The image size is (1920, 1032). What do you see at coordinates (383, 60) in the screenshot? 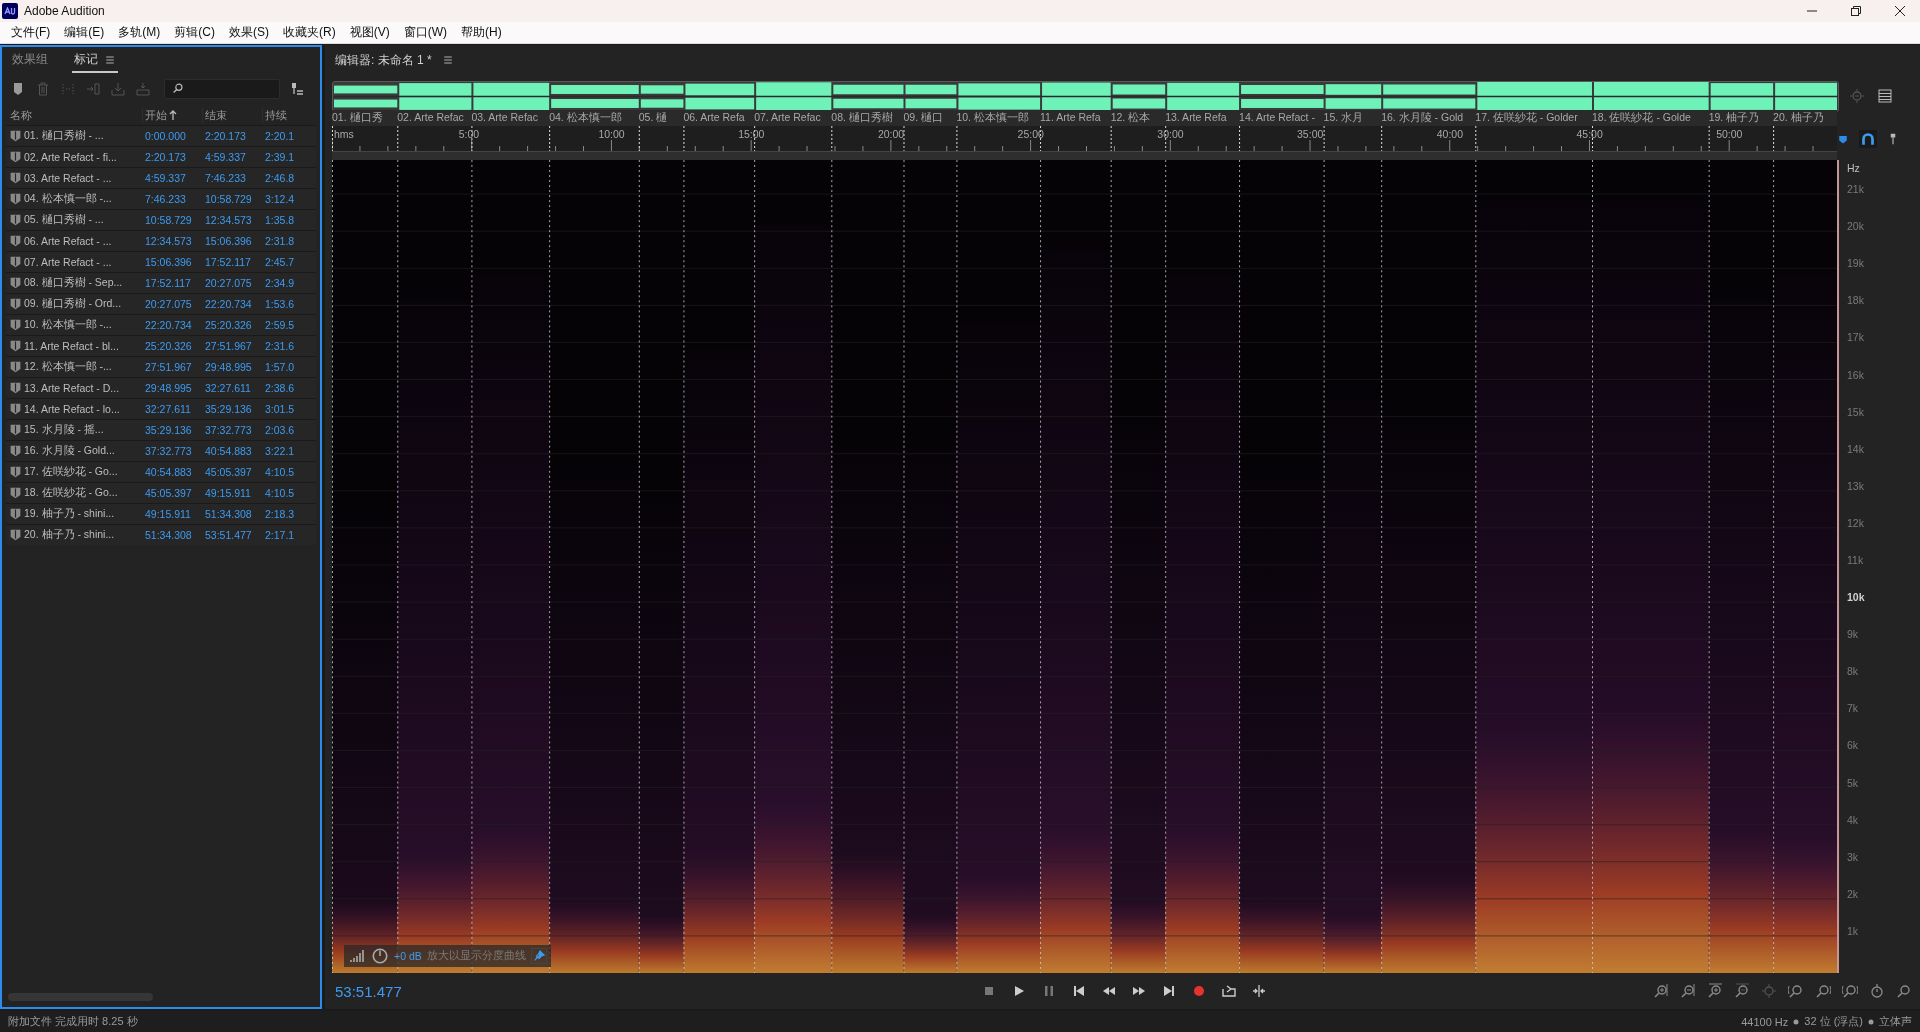
I see `editor-tab: 编辑器: 未命名 1 *` at bounding box center [383, 60].